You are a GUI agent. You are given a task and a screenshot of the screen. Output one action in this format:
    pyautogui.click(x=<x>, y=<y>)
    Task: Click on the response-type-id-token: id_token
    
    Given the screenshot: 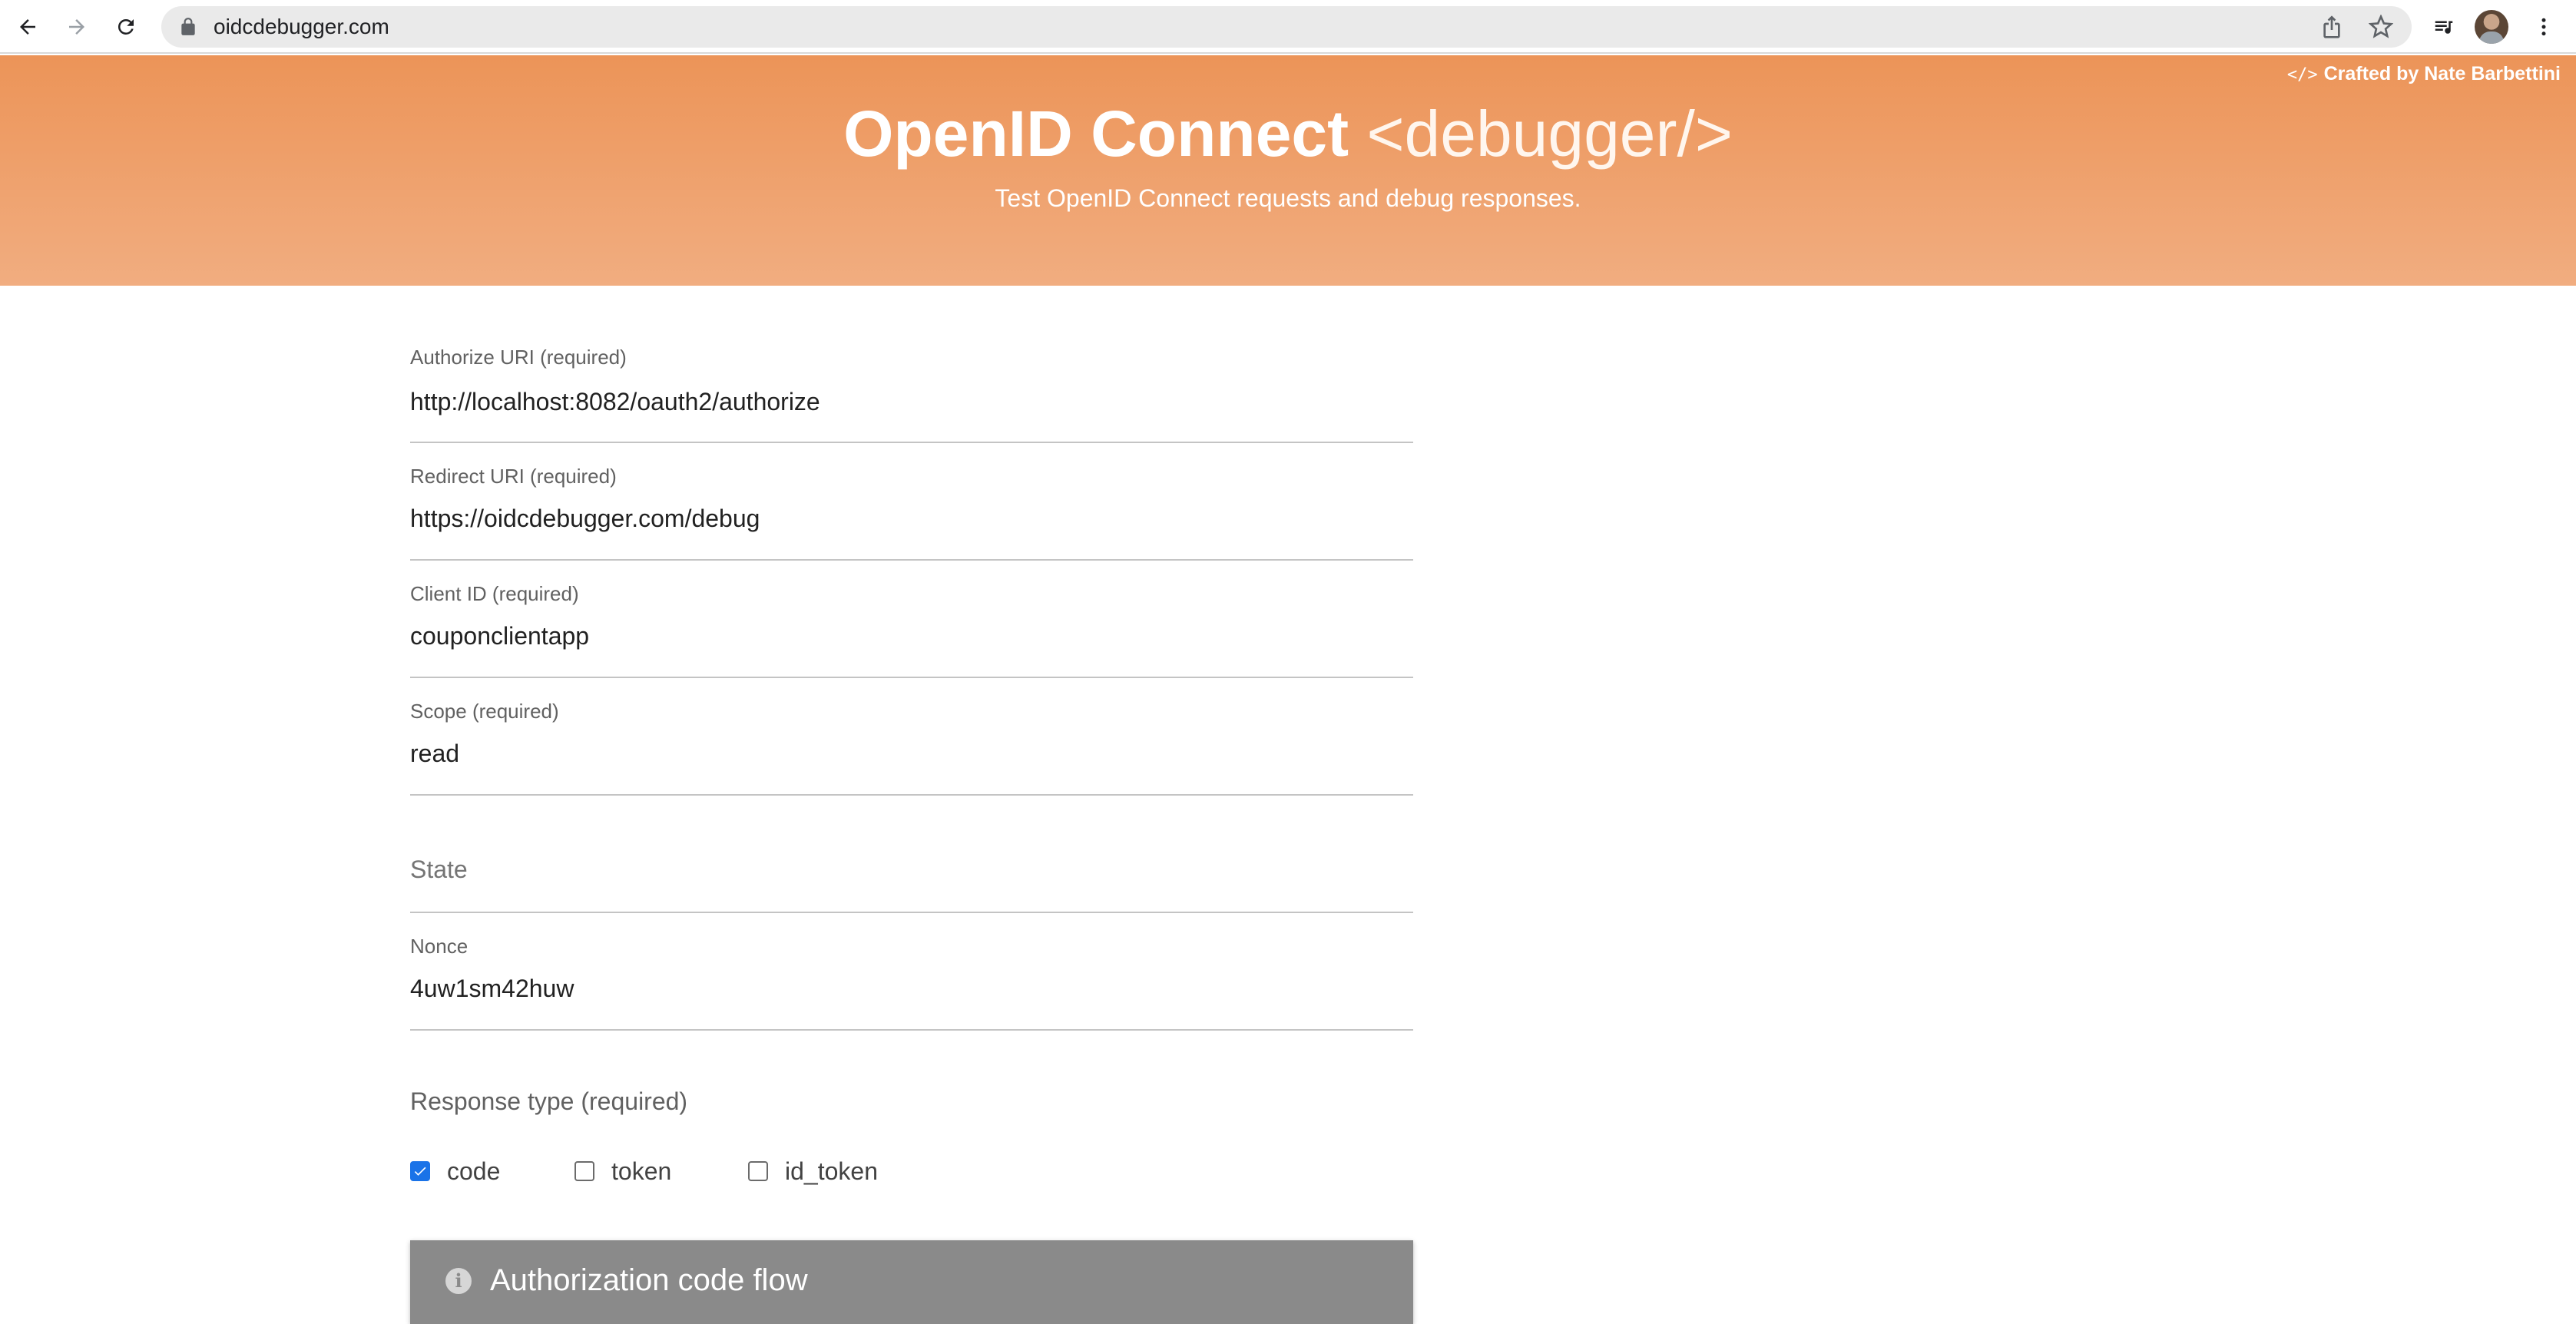 What is the action you would take?
    pyautogui.click(x=813, y=1171)
    